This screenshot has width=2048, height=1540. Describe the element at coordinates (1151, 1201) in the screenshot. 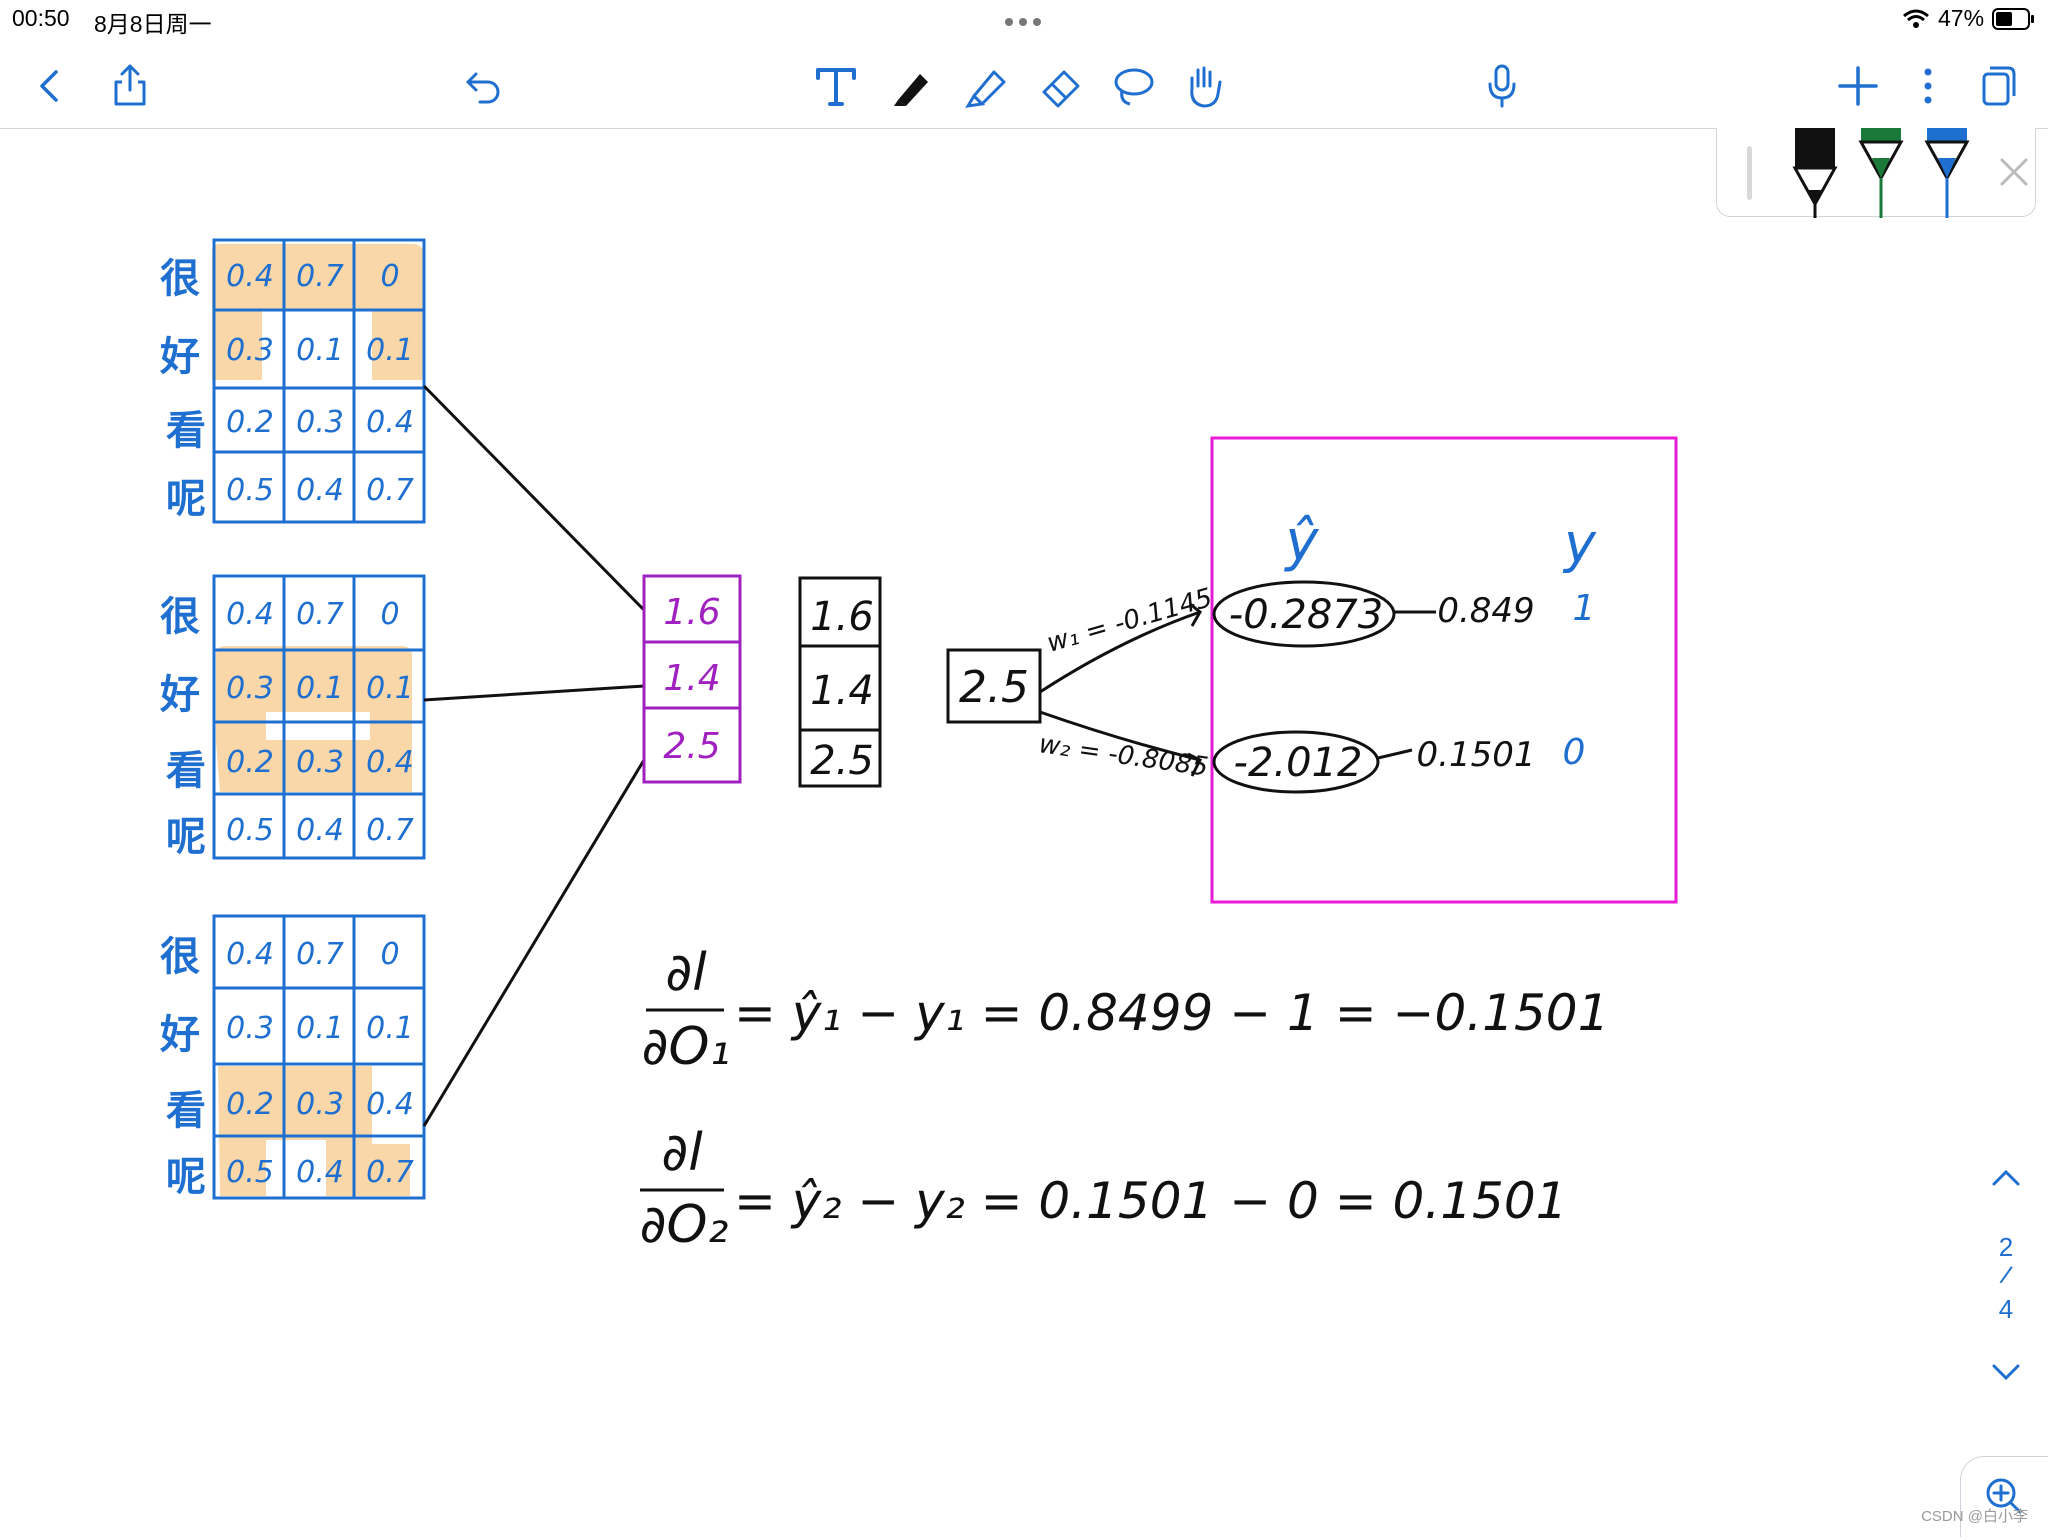

I see `eq2-rhs: = ŷ₂ − y₂ = 0.1501 − 0 = 0.1501` at that location.